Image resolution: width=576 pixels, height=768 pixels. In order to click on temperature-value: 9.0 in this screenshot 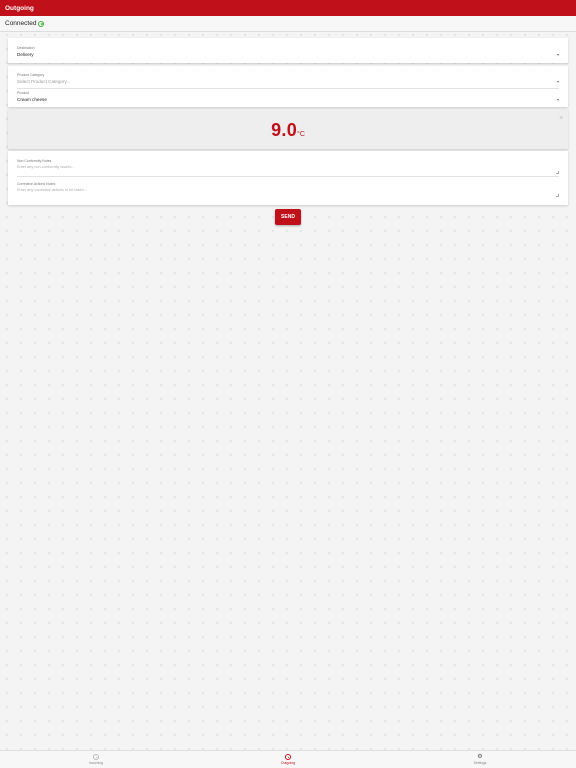, I will do `click(284, 130)`.